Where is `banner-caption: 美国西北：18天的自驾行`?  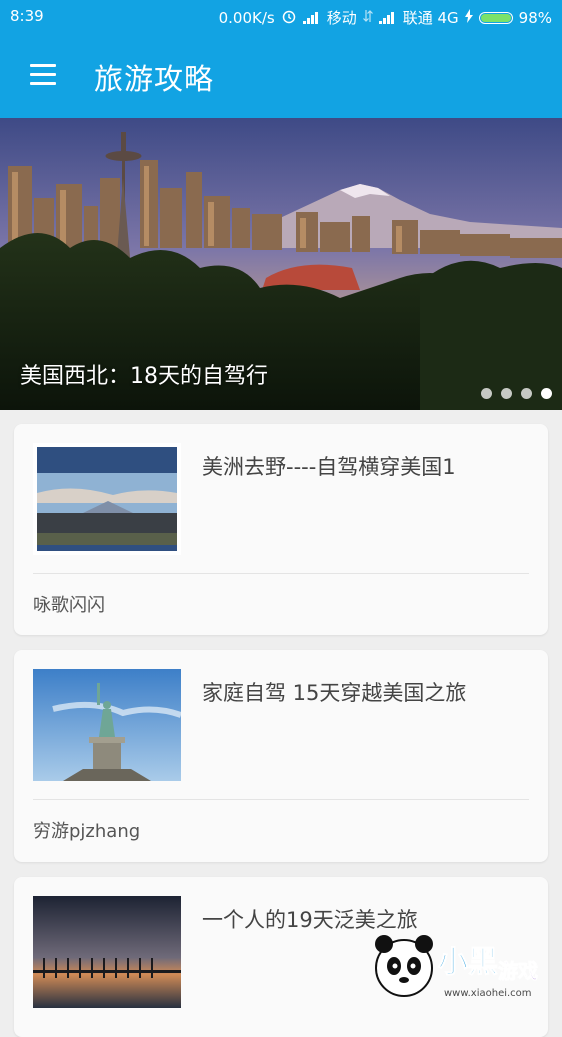
banner-caption: 美国西北：18天的自驾行 is located at coordinates (144, 376).